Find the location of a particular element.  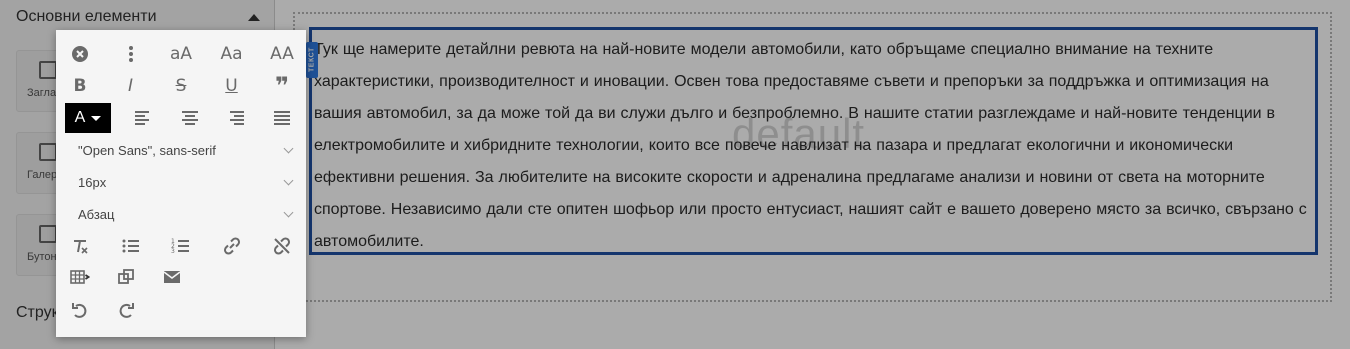

clear-format-icon is located at coordinates (80, 246).